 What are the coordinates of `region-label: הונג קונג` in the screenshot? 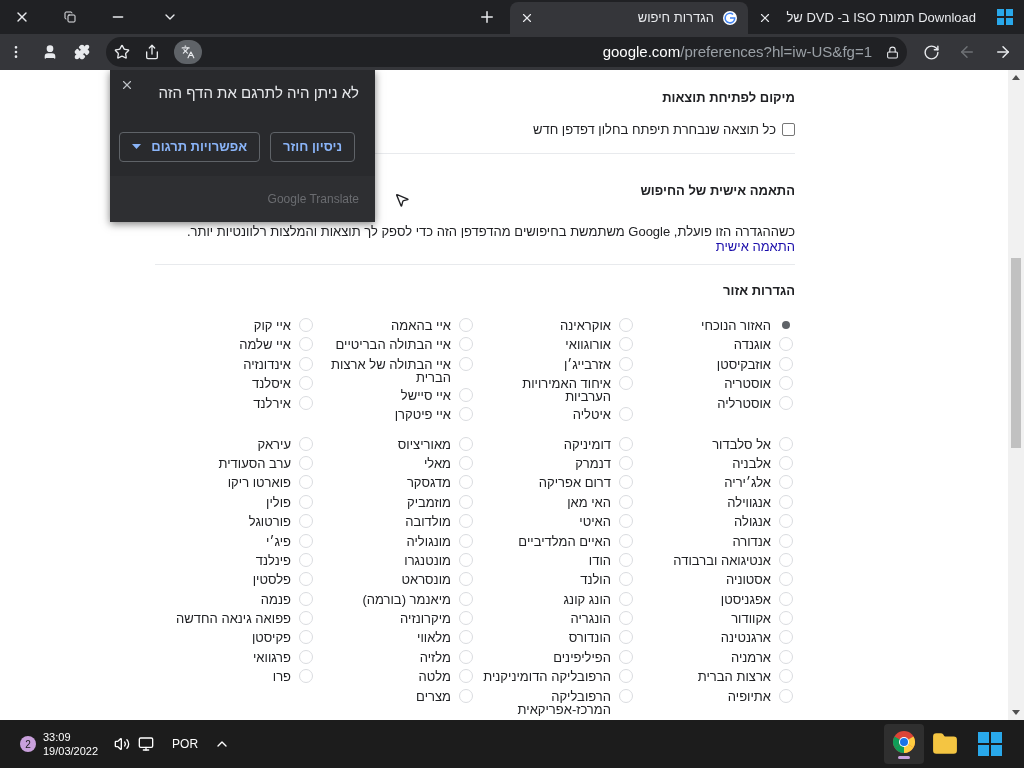 It's located at (587, 599).